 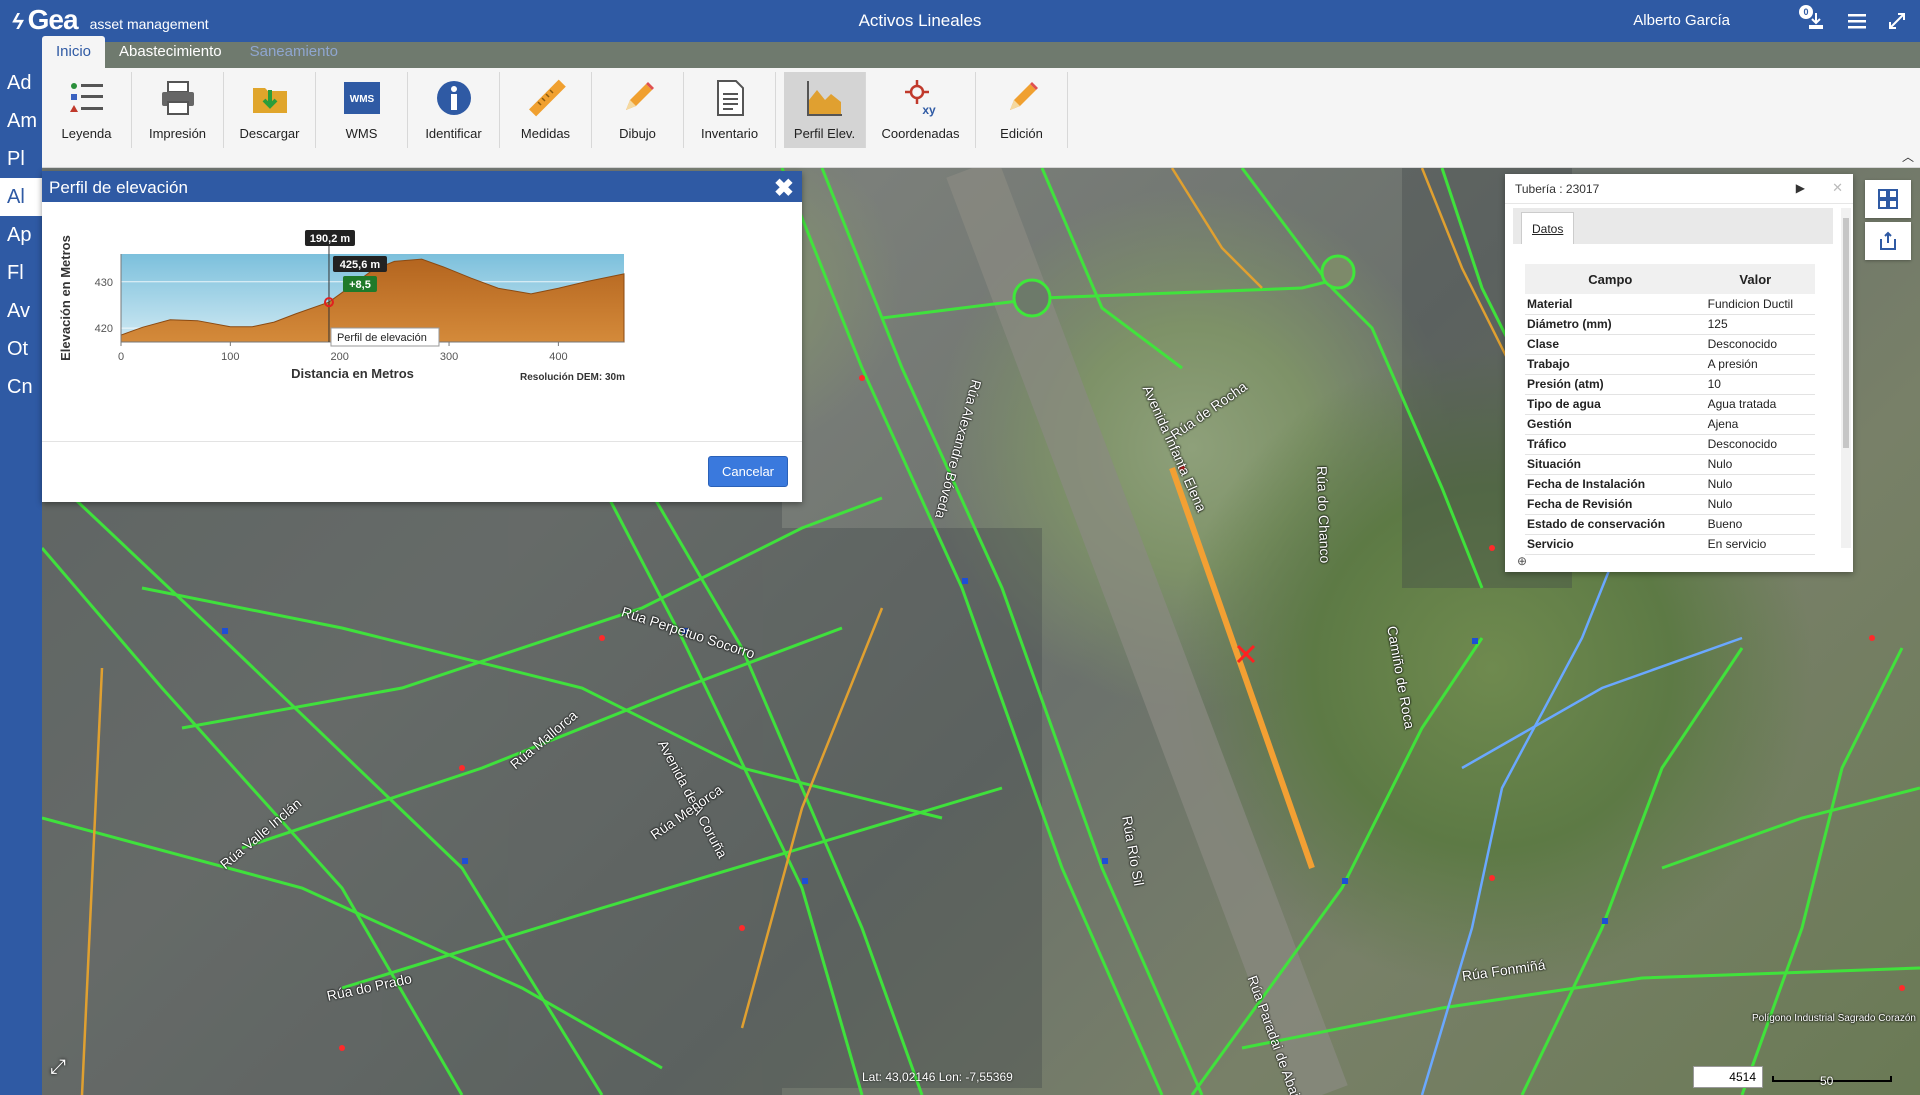 What do you see at coordinates (1610, 544) in the screenshot?
I see `field-name: Servicio` at bounding box center [1610, 544].